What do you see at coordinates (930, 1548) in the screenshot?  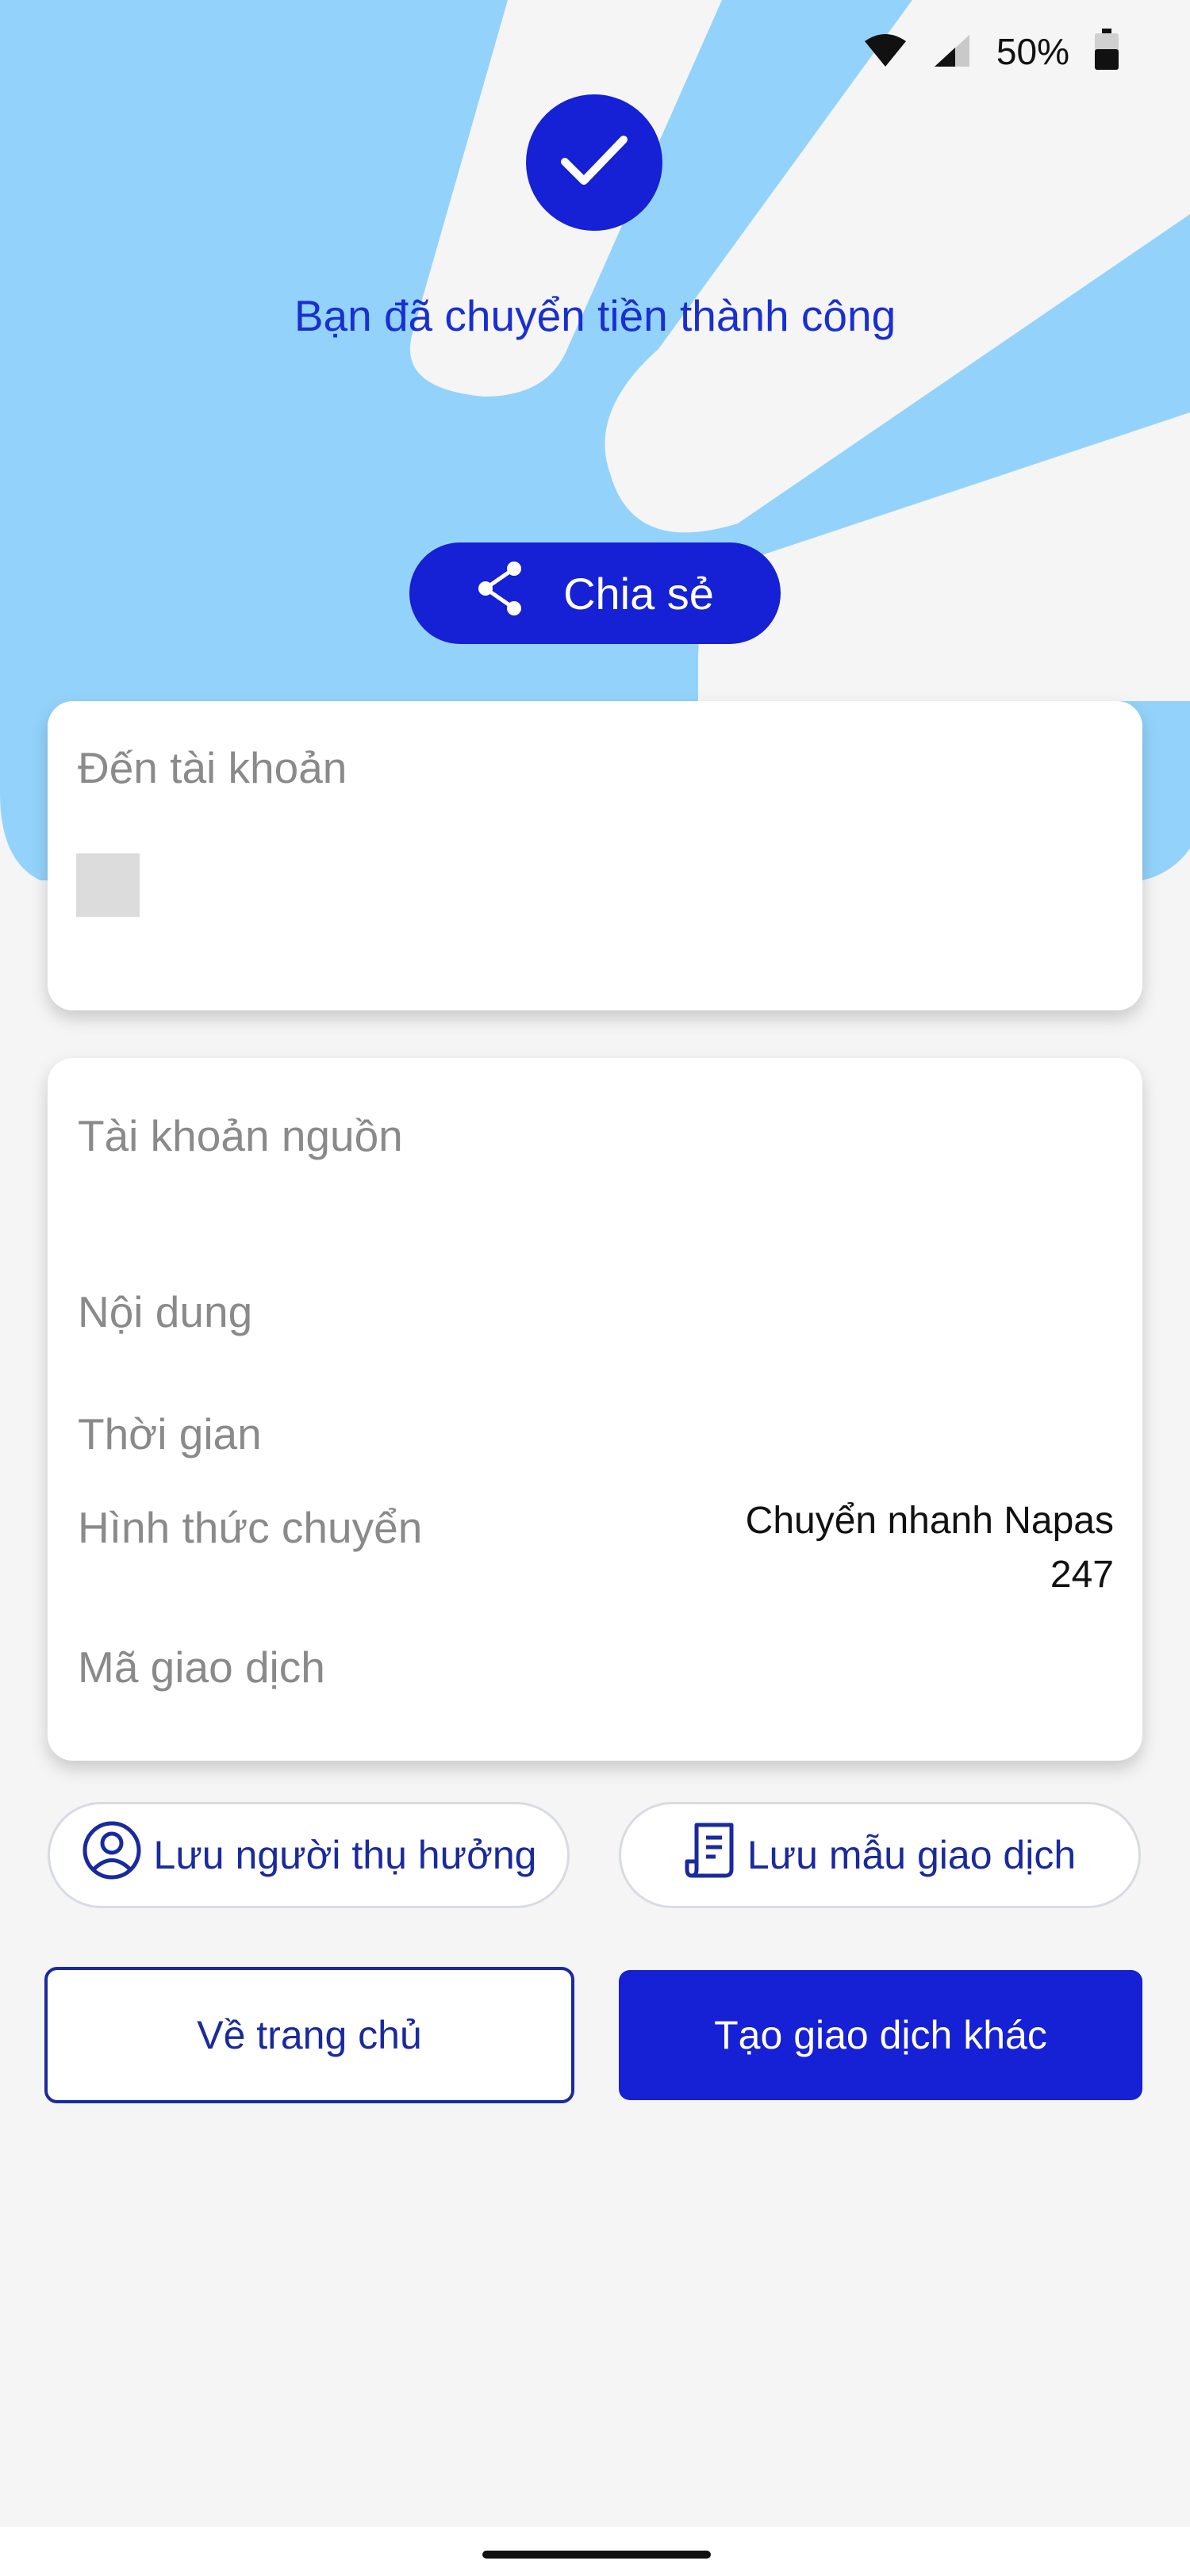 I see `transfer-method-value: Chuyển nhanh Napas 247` at bounding box center [930, 1548].